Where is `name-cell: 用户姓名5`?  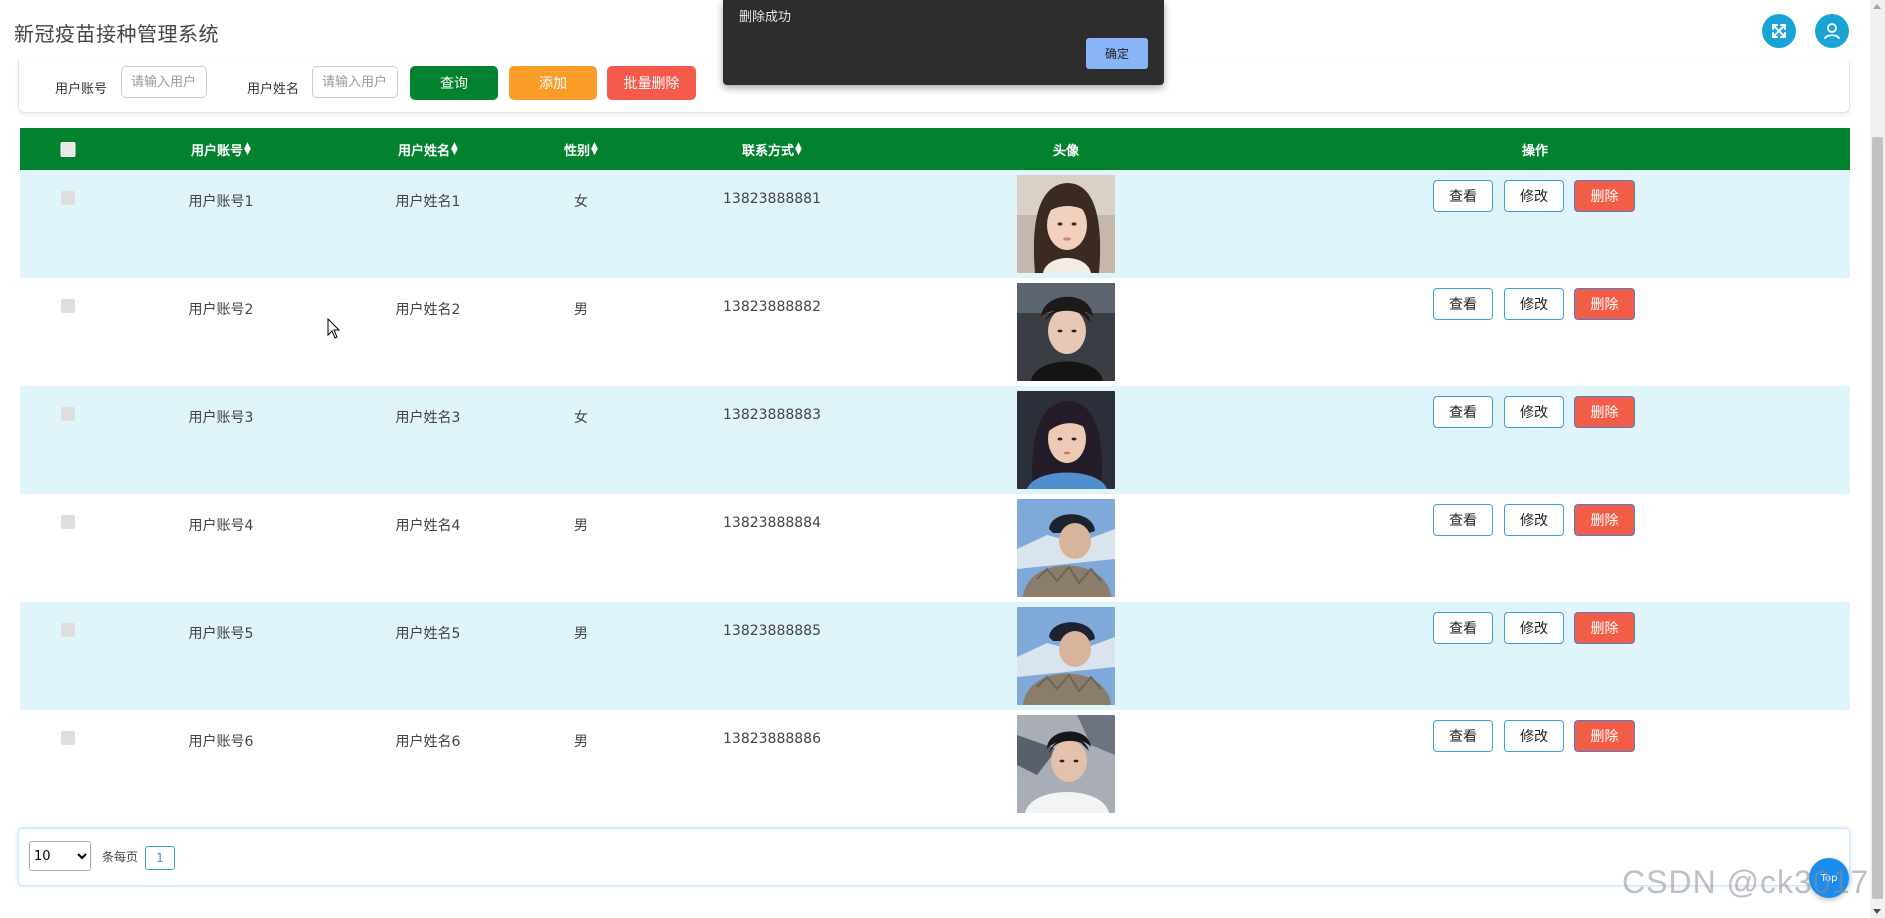 name-cell: 用户姓名5 is located at coordinates (428, 634).